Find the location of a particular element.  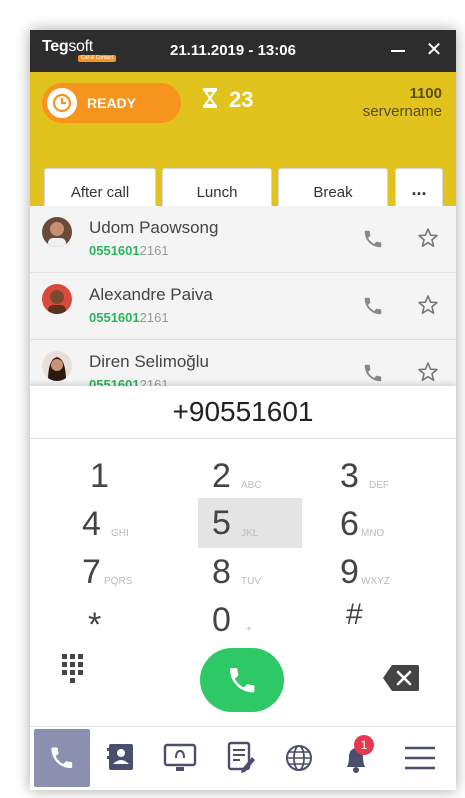

dial-key-6: 6 MNO is located at coordinates (378, 527).